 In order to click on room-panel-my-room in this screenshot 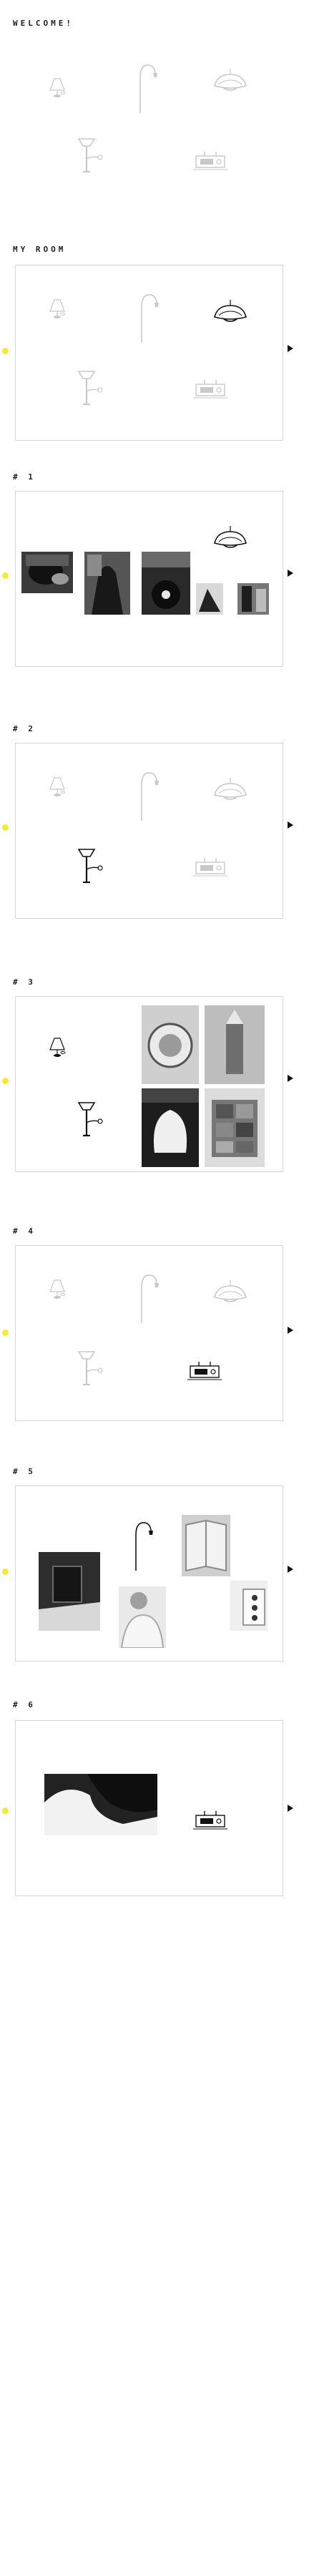, I will do `click(149, 353)`.